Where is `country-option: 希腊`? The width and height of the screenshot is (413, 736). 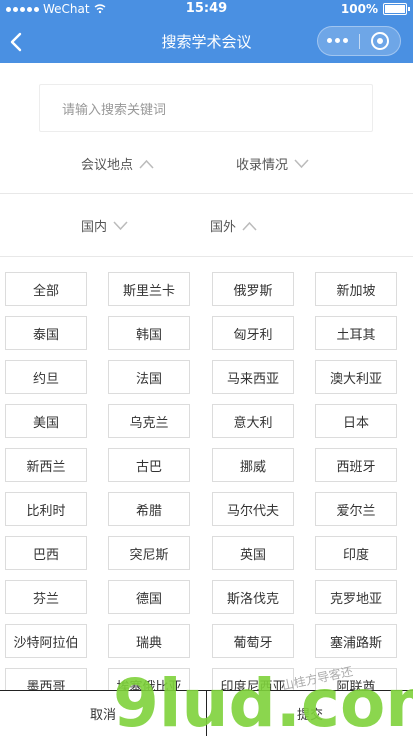
country-option: 希腊 is located at coordinates (149, 509).